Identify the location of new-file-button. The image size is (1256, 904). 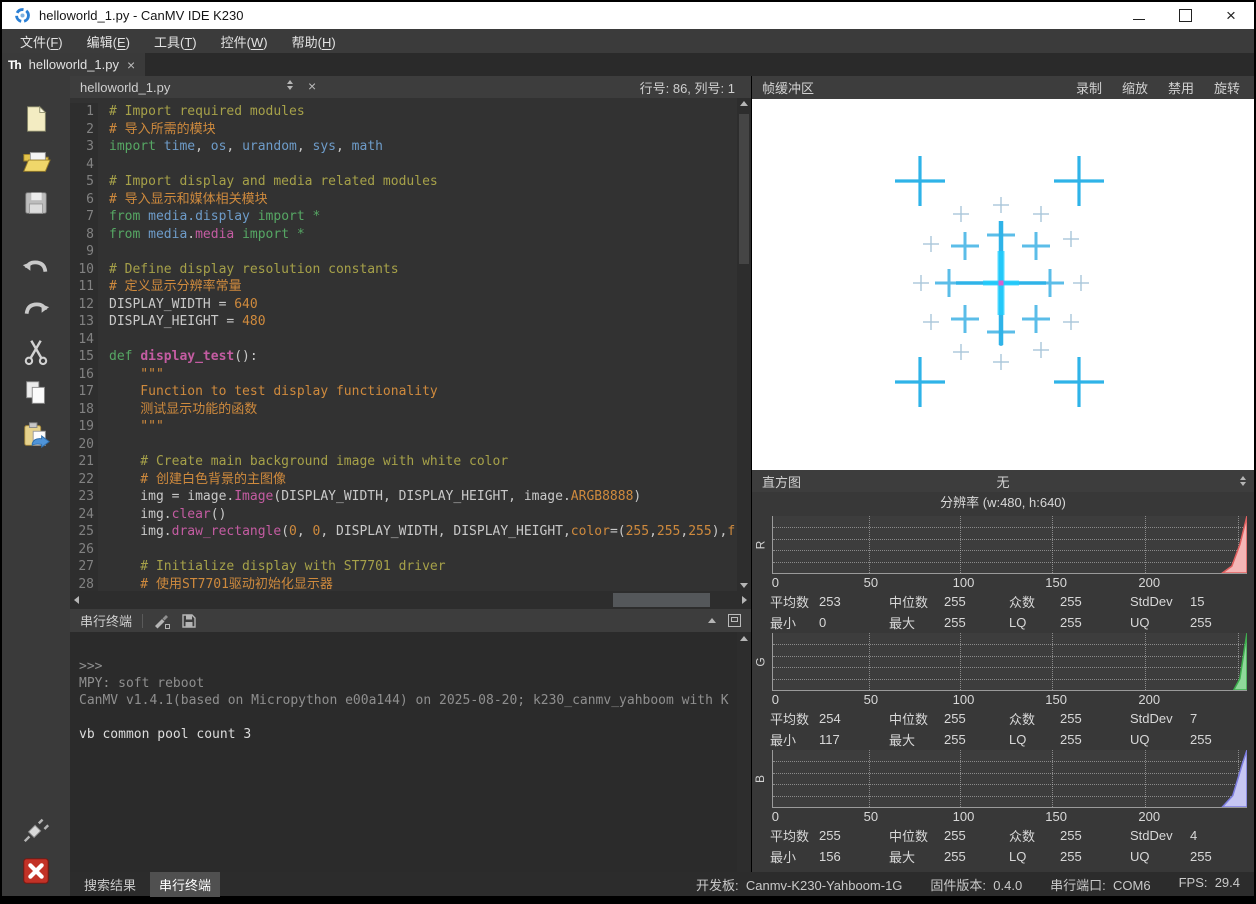
(36, 119).